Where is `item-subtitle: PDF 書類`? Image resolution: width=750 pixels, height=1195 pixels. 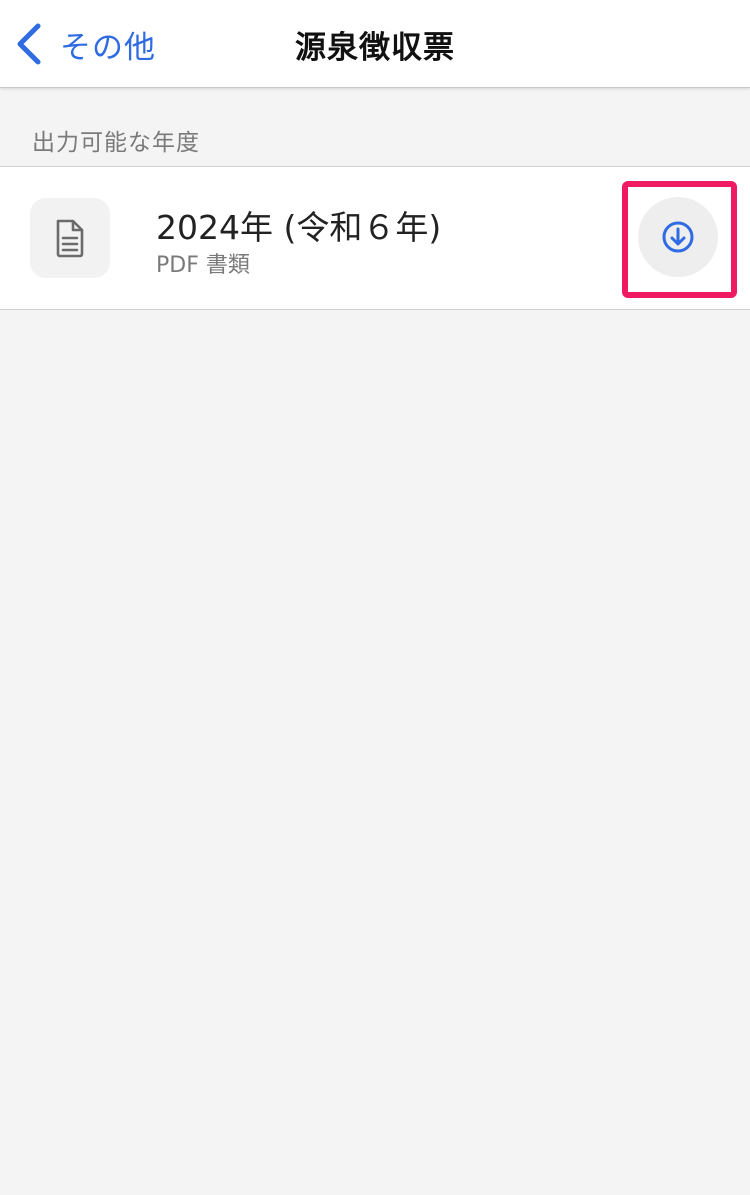 item-subtitle: PDF 書類 is located at coordinates (203, 265).